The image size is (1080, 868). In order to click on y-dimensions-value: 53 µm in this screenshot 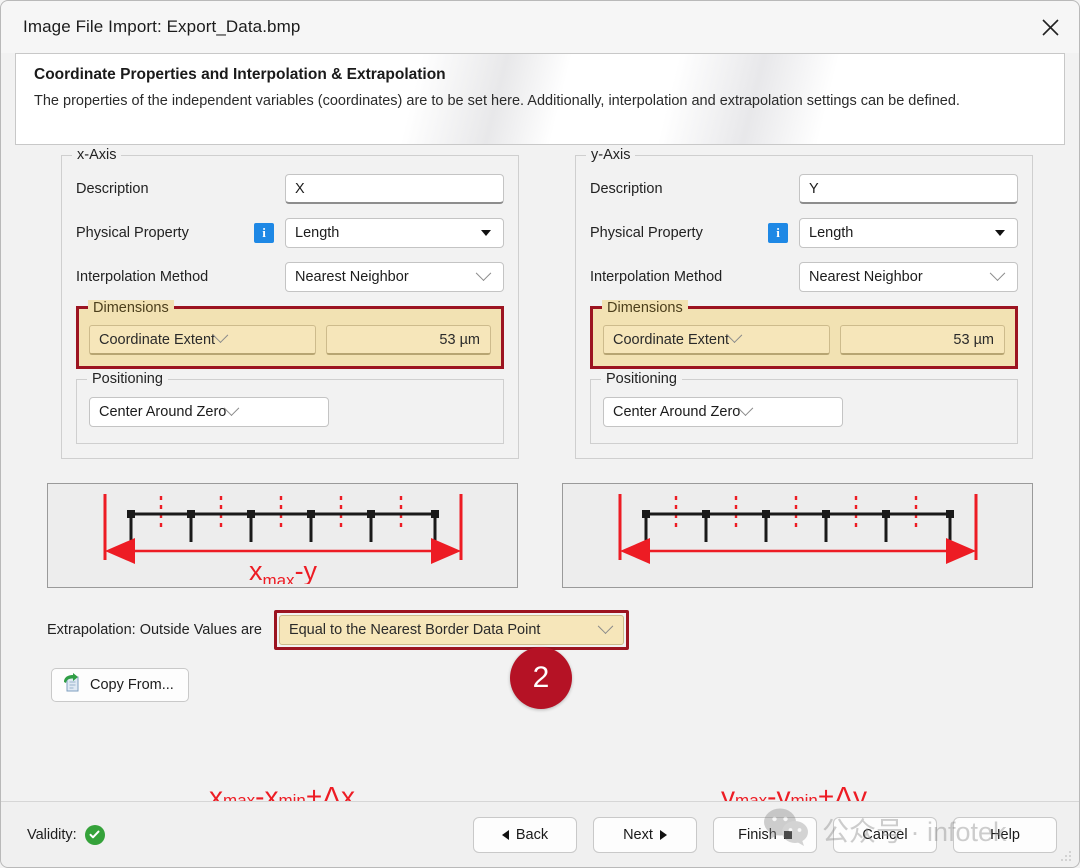, I will do `click(973, 339)`.